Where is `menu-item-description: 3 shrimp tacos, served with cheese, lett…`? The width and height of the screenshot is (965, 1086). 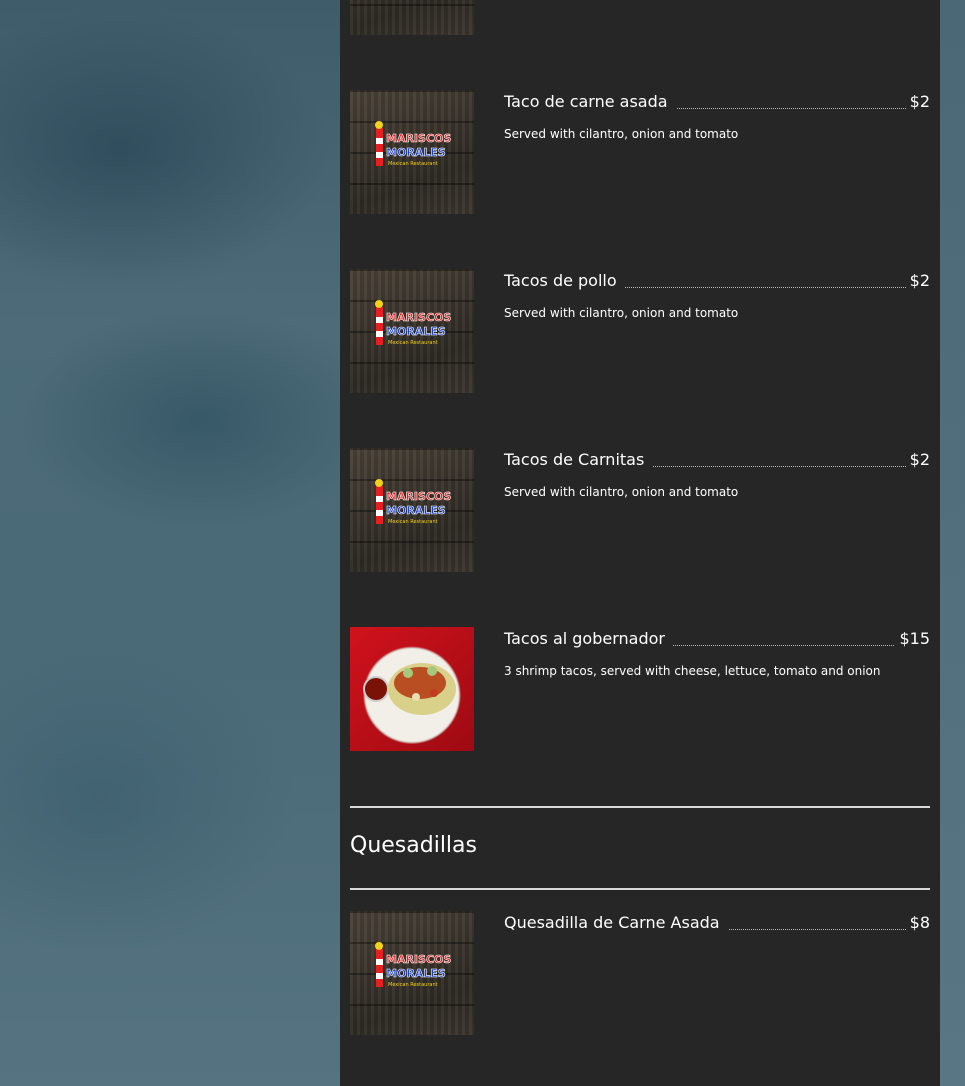
menu-item-description: 3 shrimp tacos, served with cheese, lett… is located at coordinates (692, 671).